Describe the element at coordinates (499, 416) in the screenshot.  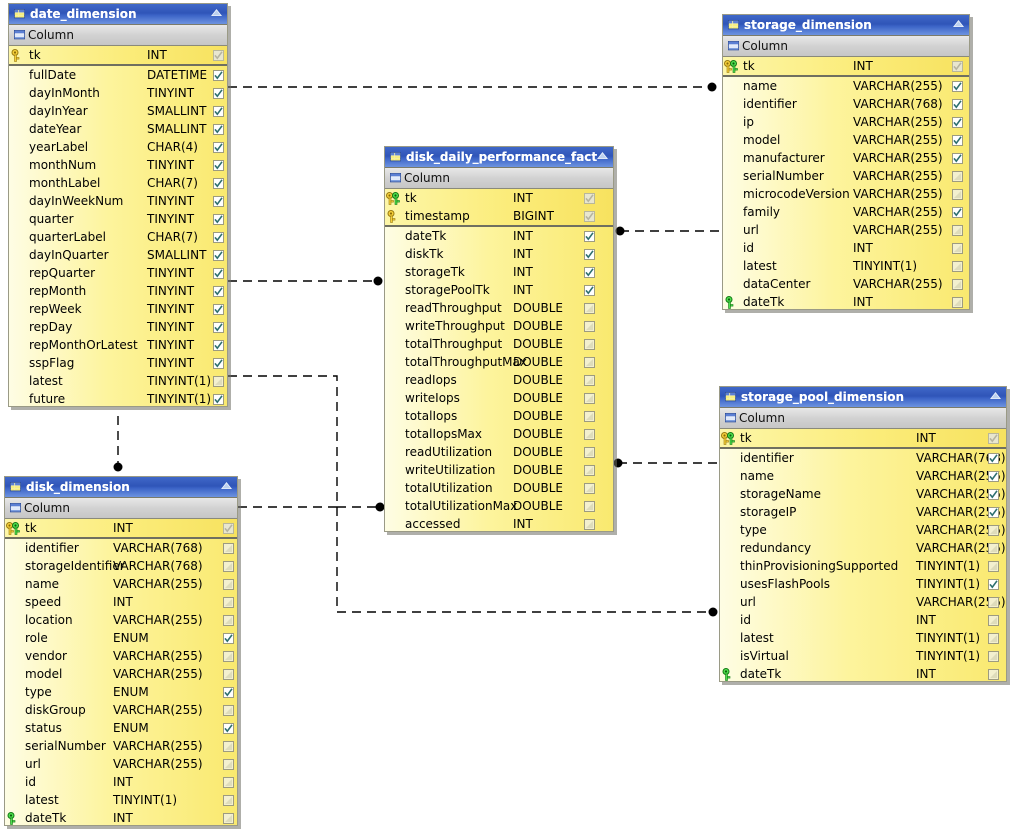
I see `column-row-totalIops: totalIops DOUBLE` at that location.